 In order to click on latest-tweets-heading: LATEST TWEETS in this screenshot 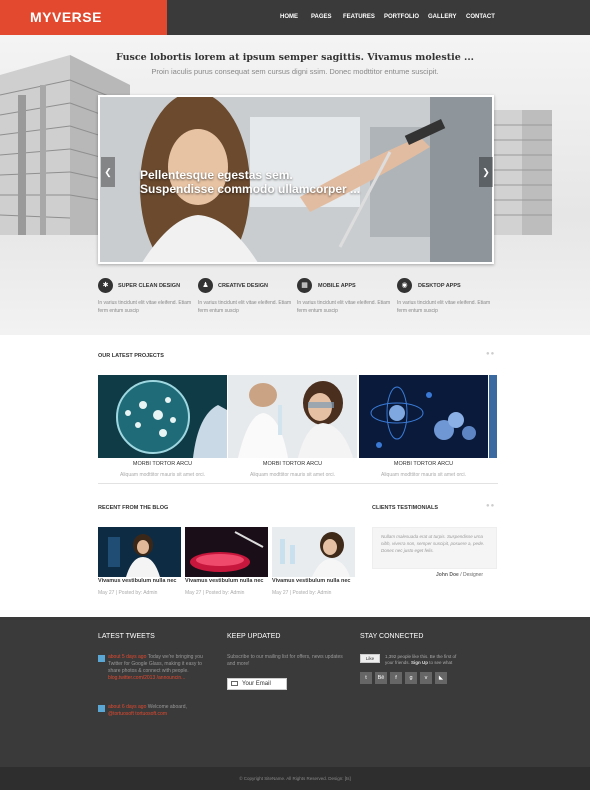, I will do `click(126, 636)`.